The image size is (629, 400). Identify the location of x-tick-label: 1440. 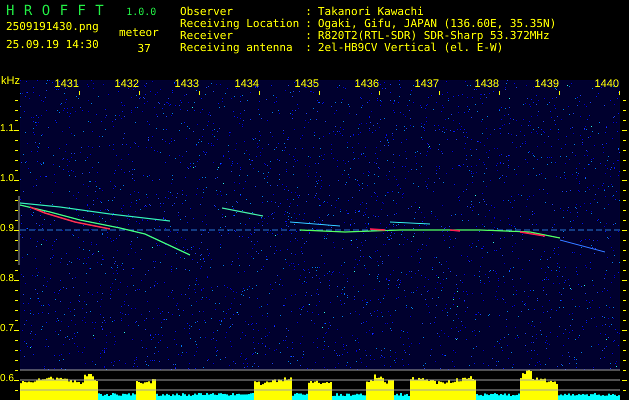
(606, 84).